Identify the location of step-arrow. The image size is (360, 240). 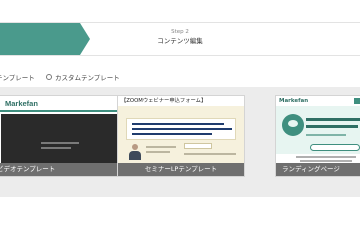
(85, 39).